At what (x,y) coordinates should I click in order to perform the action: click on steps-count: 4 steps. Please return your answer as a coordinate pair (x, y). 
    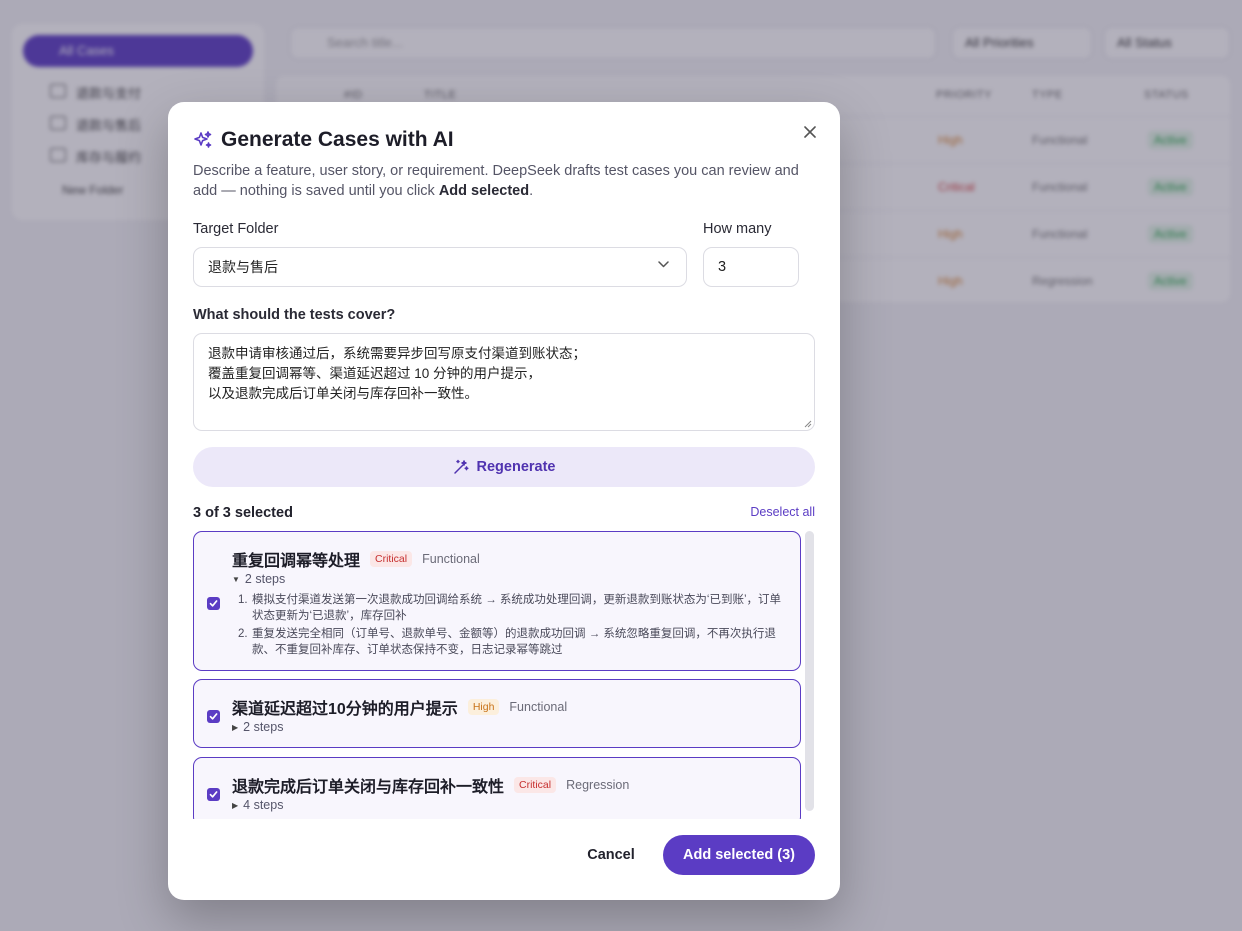
    Looking at the image, I should click on (263, 805).